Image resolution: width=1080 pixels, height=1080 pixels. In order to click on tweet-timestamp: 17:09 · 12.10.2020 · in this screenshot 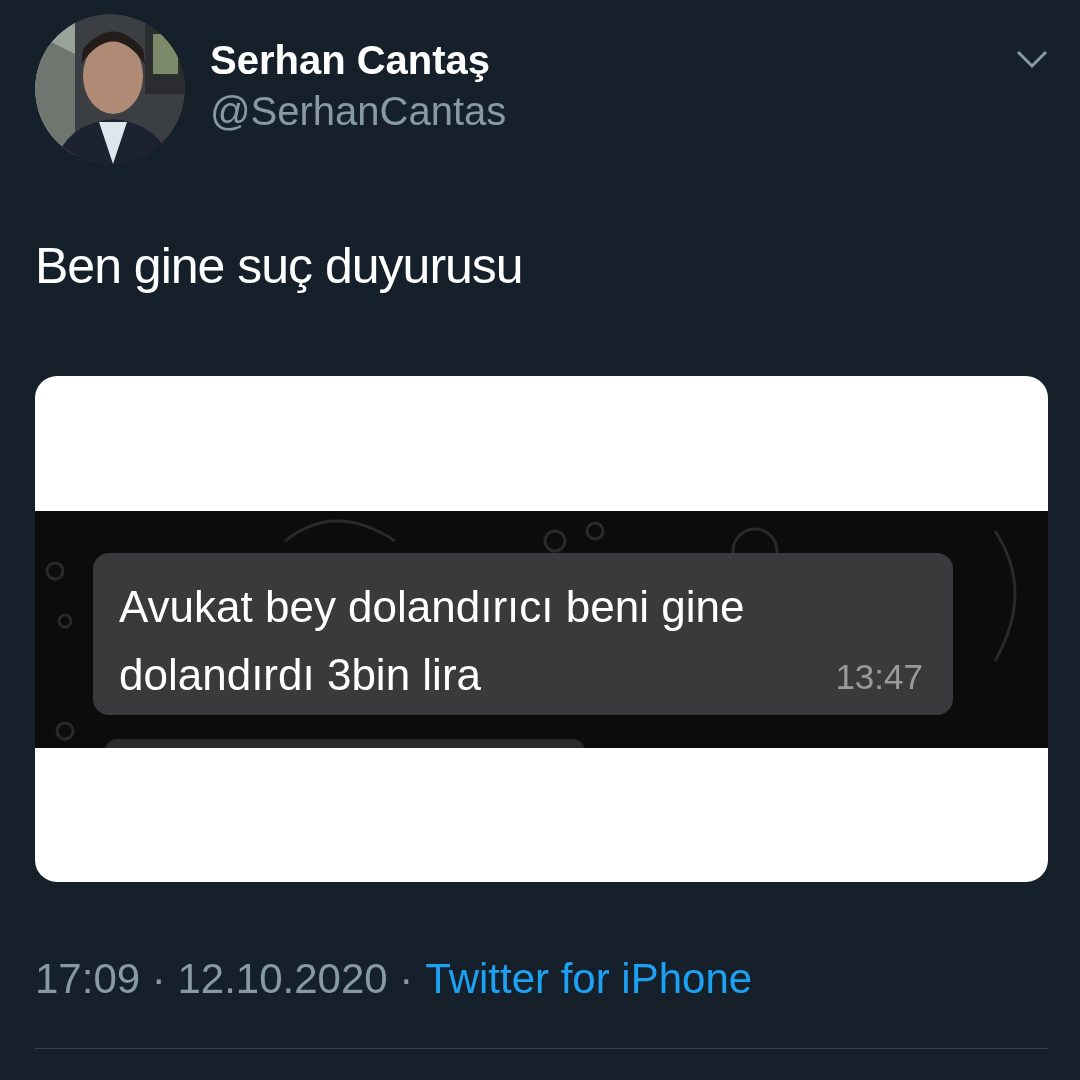, I will do `click(224, 978)`.